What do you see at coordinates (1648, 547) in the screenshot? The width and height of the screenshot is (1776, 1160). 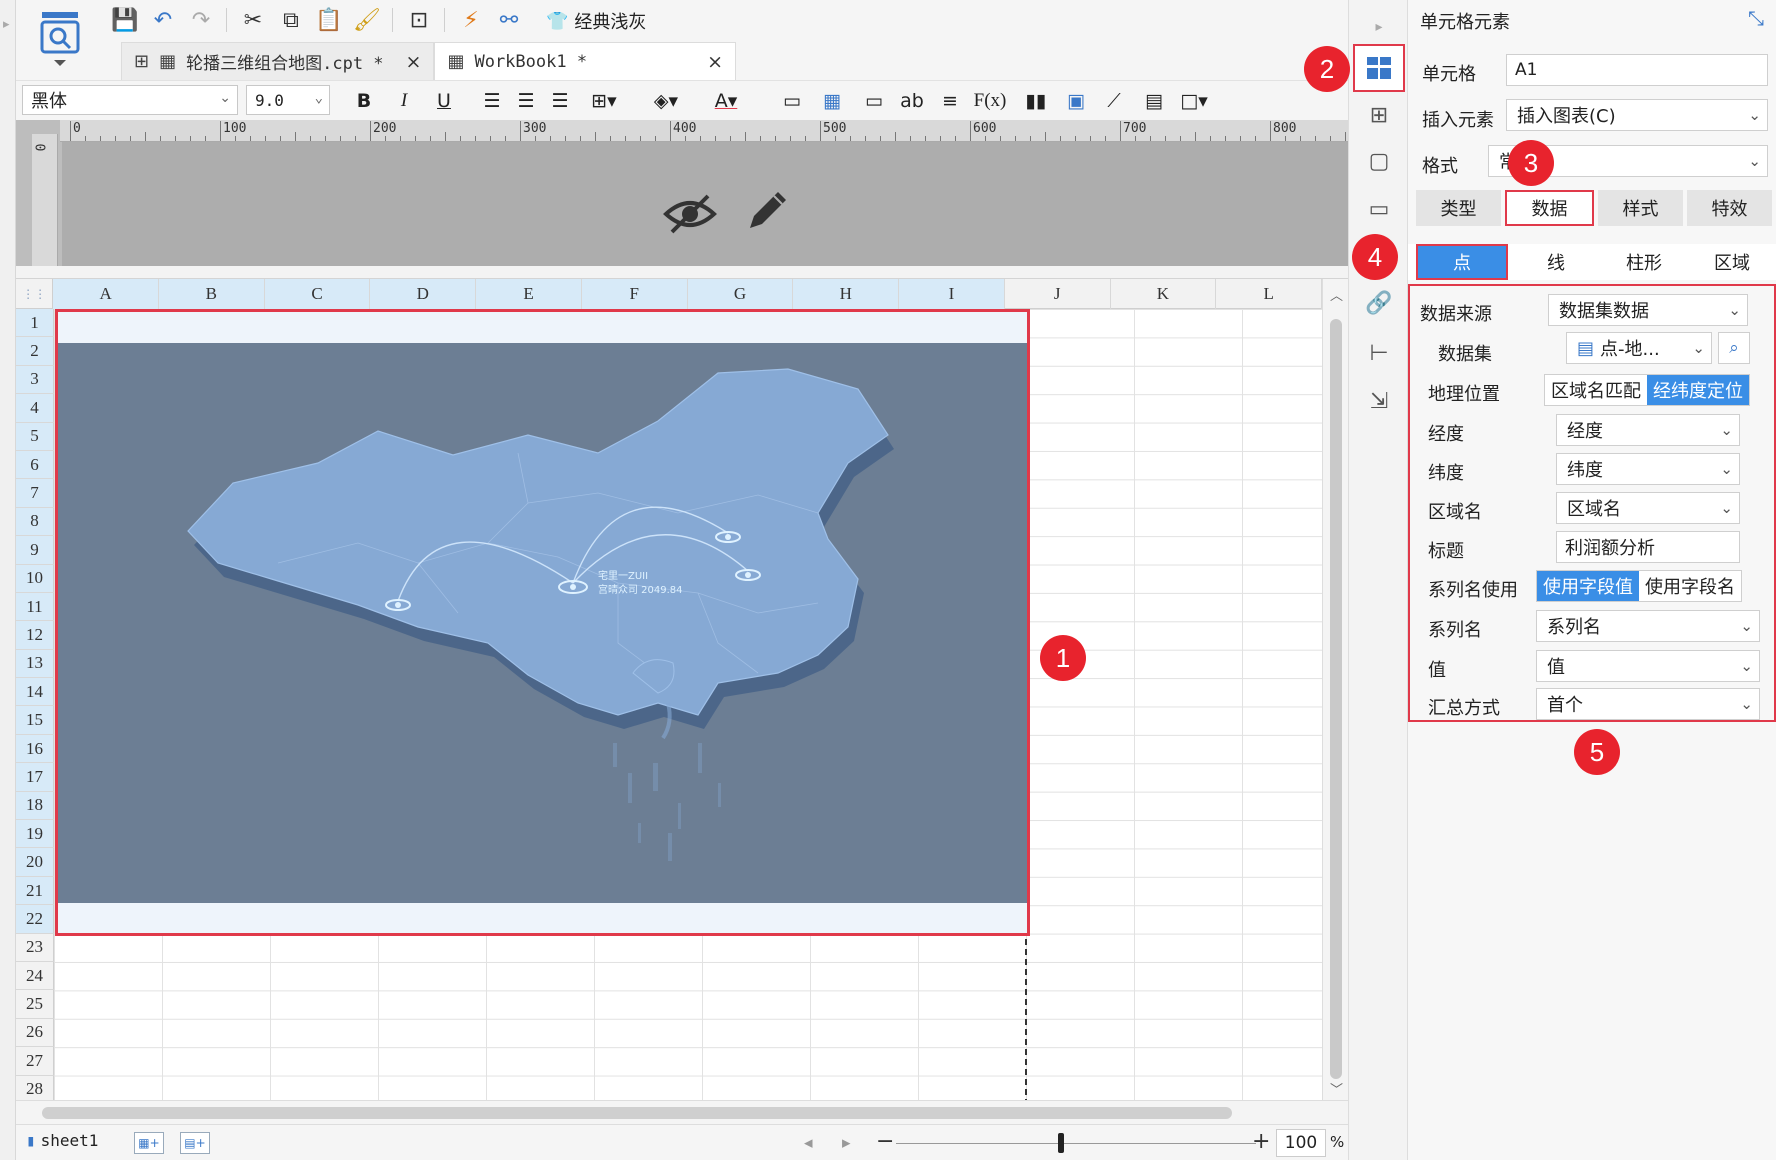 I see `title-input: 利润额分析` at bounding box center [1648, 547].